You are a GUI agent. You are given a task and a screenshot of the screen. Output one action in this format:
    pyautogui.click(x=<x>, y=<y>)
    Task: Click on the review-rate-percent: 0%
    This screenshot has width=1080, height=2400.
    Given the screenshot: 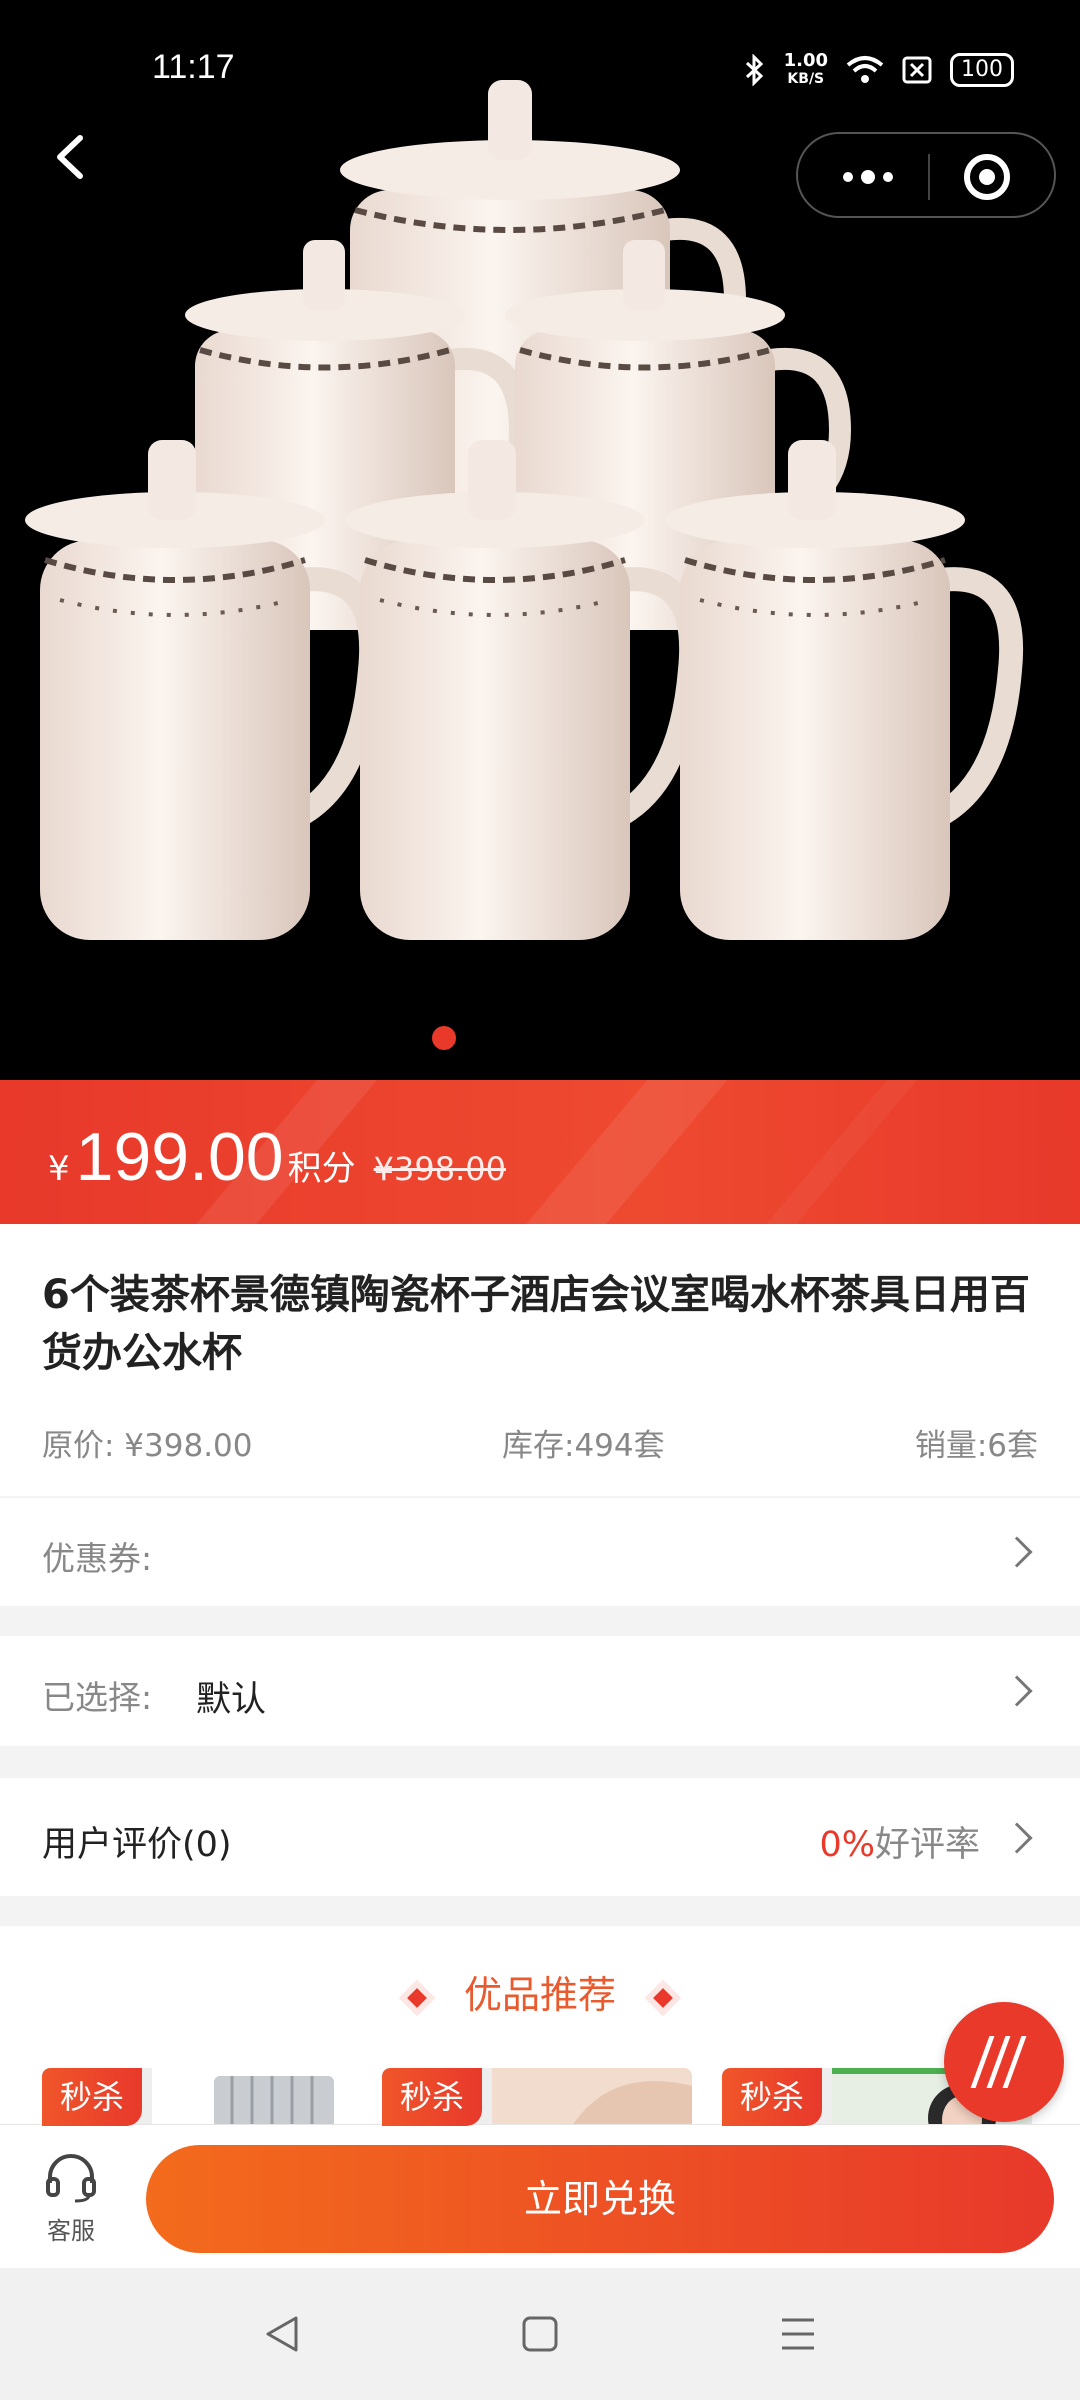 What is the action you would take?
    pyautogui.click(x=847, y=1845)
    